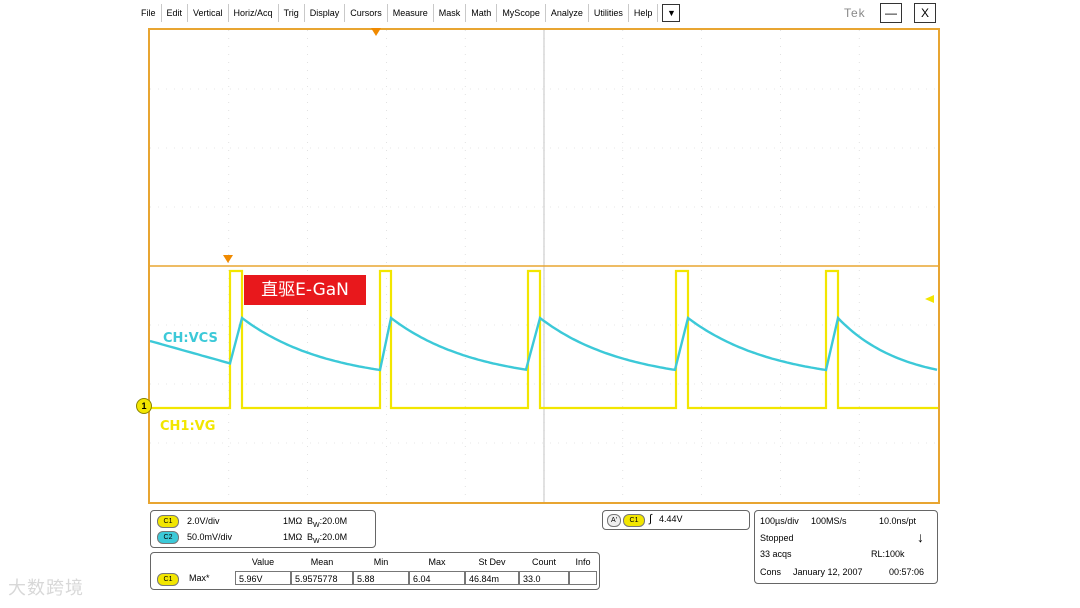  What do you see at coordinates (898, 521) in the screenshot?
I see `resolution: 10.0ns/pt` at bounding box center [898, 521].